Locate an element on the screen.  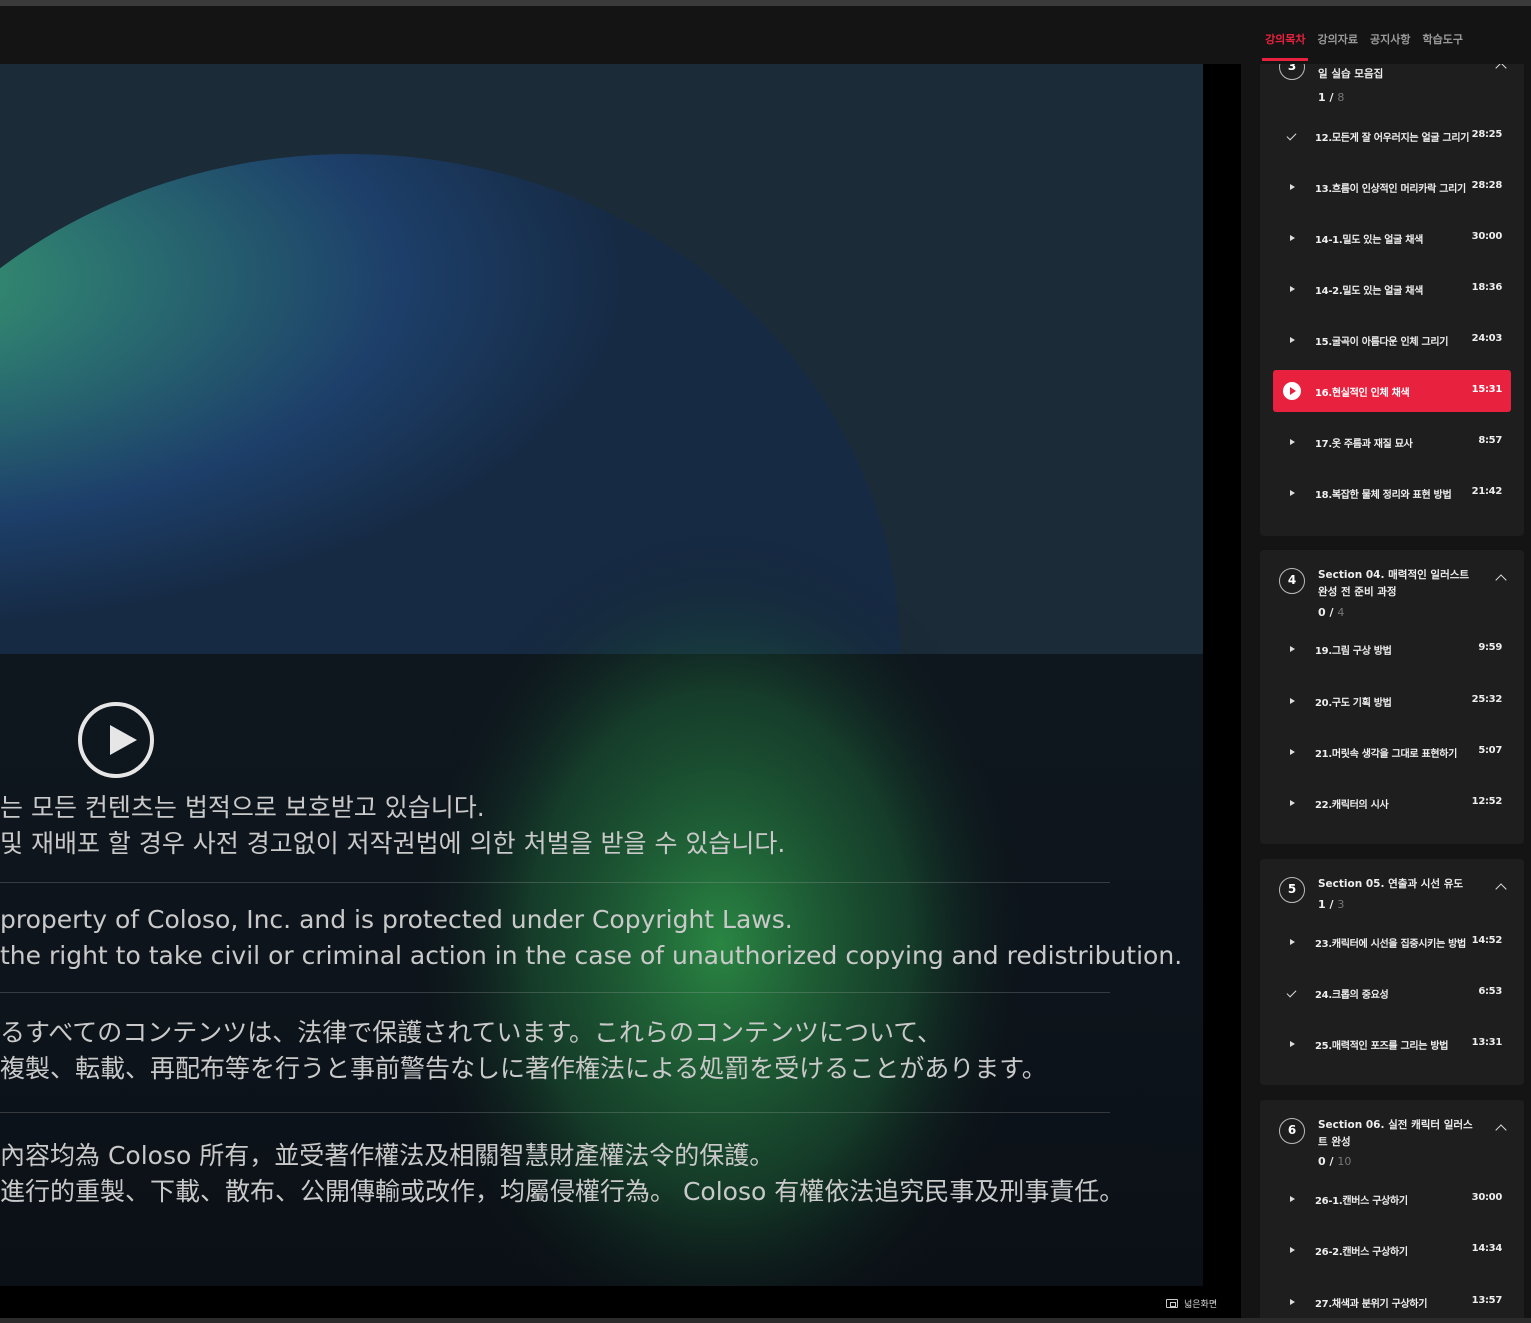
lesson-title: 16.현실적인 인체 채색 is located at coordinates (1362, 393).